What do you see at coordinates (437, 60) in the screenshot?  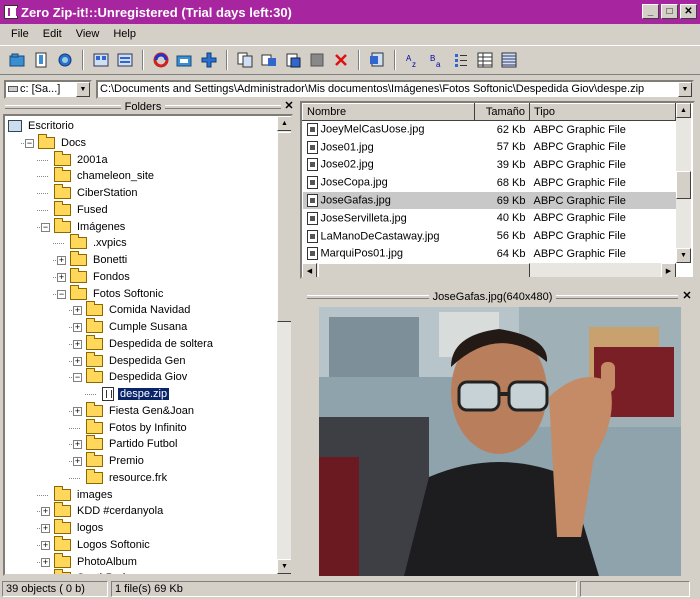 I see `sort-za-icon: Ba` at bounding box center [437, 60].